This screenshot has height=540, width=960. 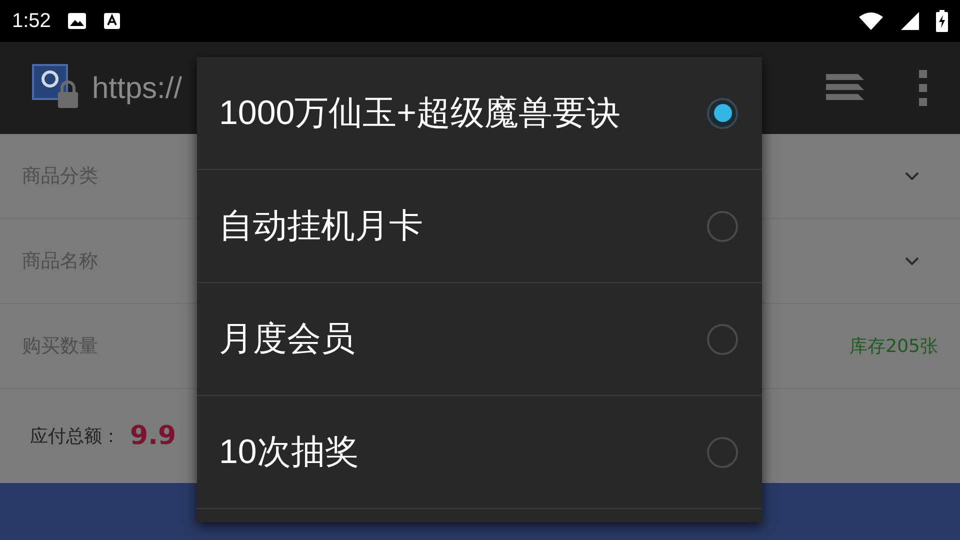 I want to click on url-text: https://, so click(x=137, y=88).